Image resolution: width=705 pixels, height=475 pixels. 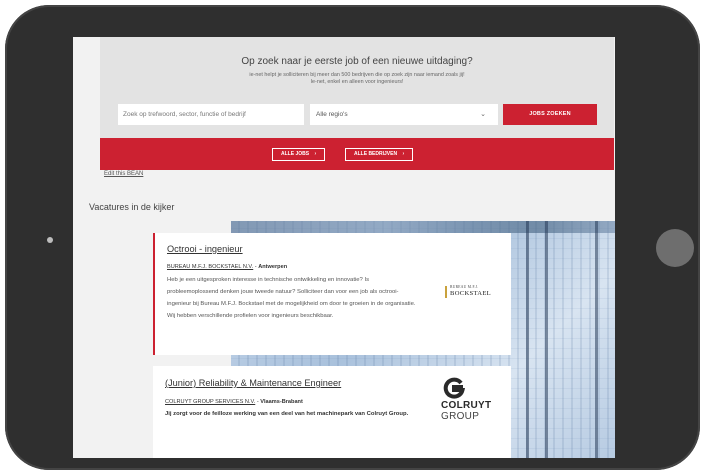 I want to click on background-photo-band, so click(x=423, y=227).